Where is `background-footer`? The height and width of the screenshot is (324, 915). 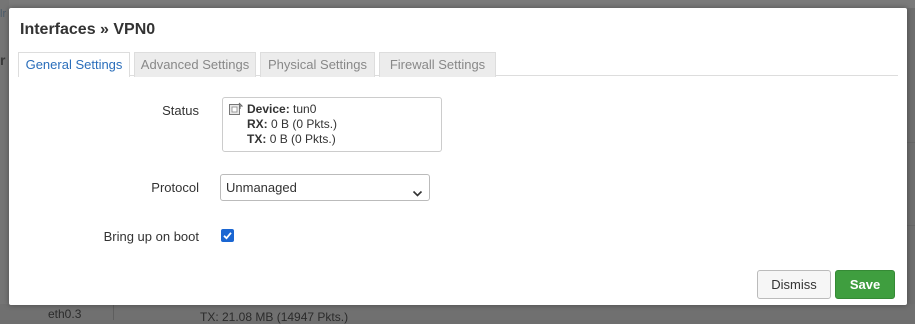 background-footer is located at coordinates (457, 312).